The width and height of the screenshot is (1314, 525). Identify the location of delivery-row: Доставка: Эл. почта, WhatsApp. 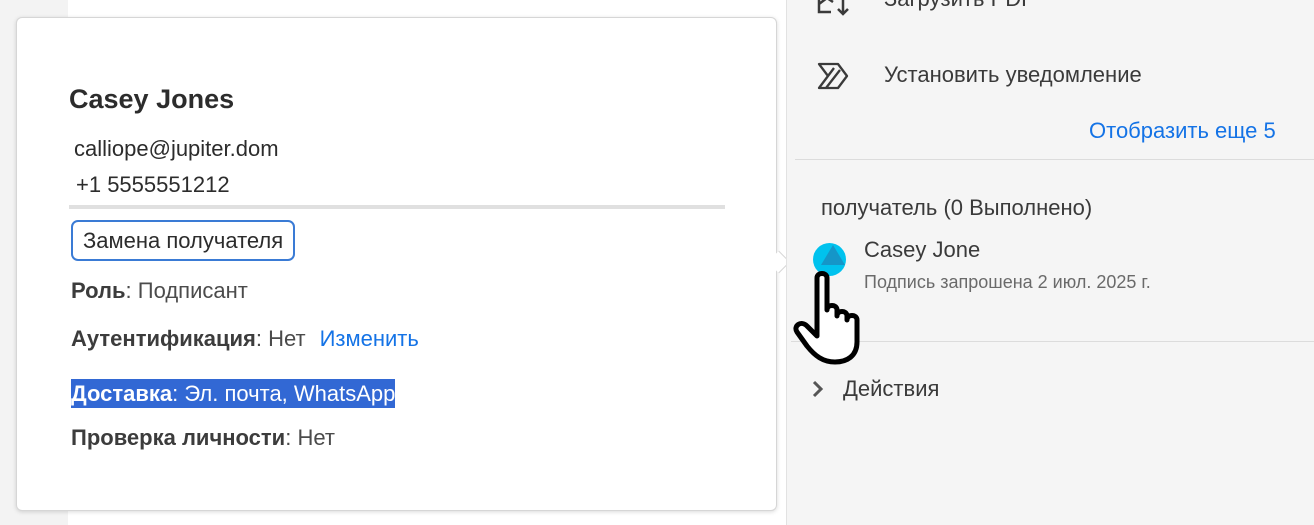
(233, 393).